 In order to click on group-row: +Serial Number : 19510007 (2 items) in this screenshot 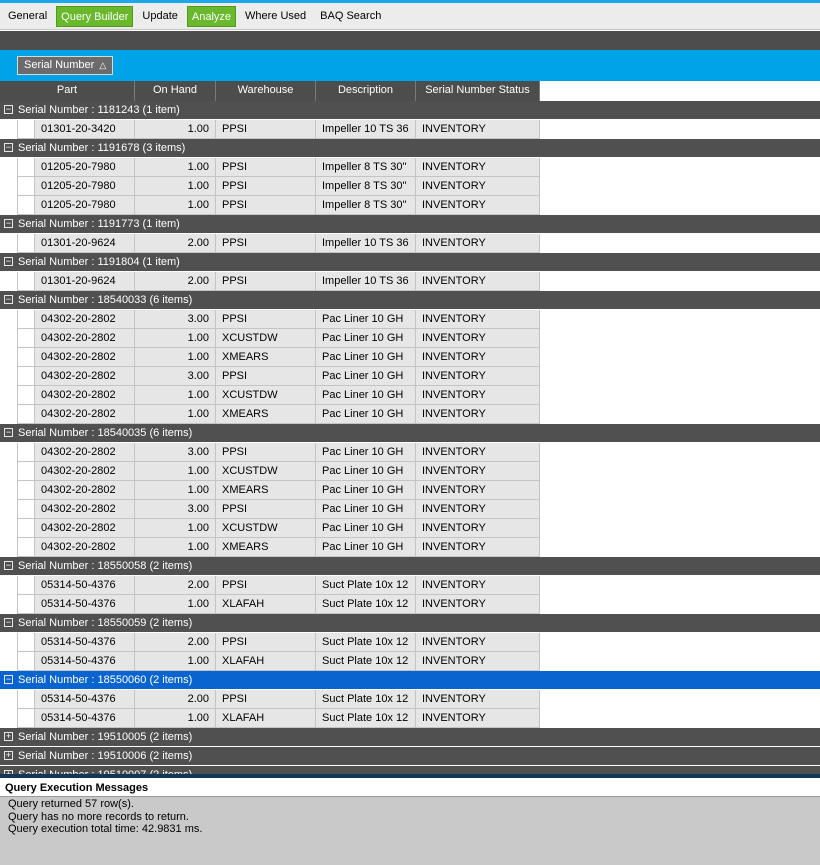, I will do `click(410, 770)`.